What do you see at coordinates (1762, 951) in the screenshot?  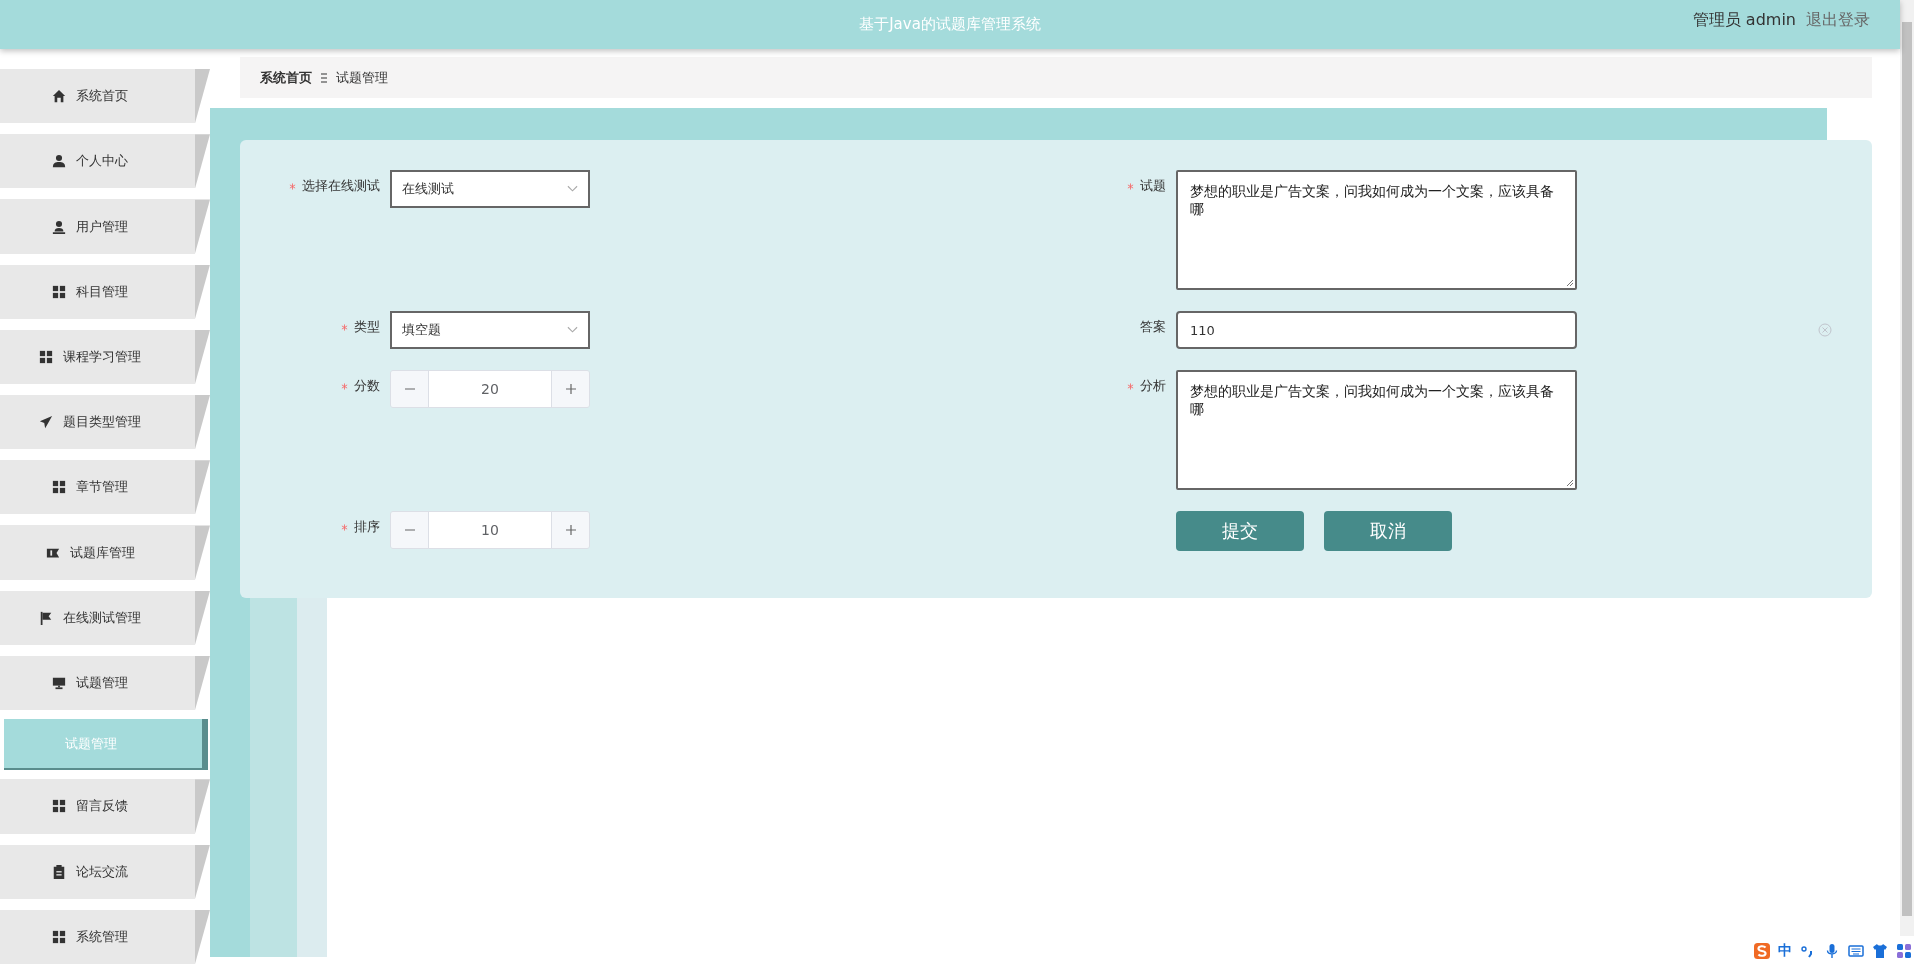 I see `ime-logo-icon` at bounding box center [1762, 951].